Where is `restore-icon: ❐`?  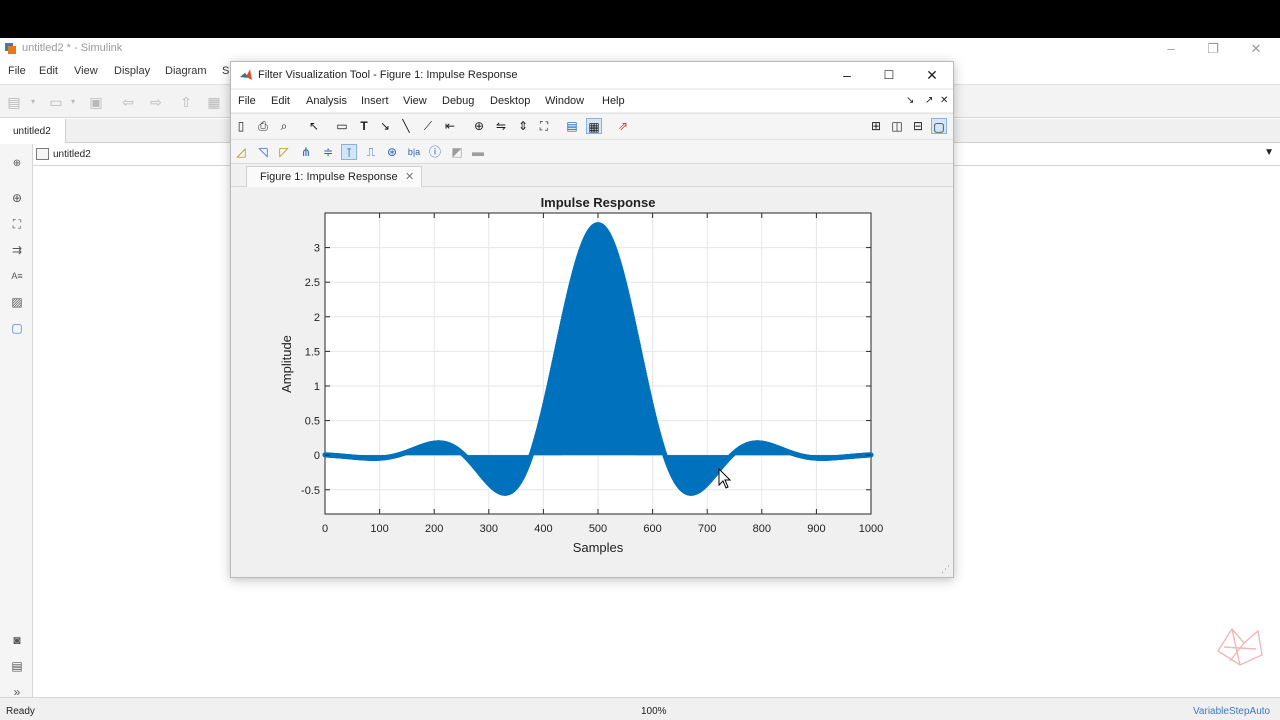
restore-icon: ❐ is located at coordinates (1213, 49).